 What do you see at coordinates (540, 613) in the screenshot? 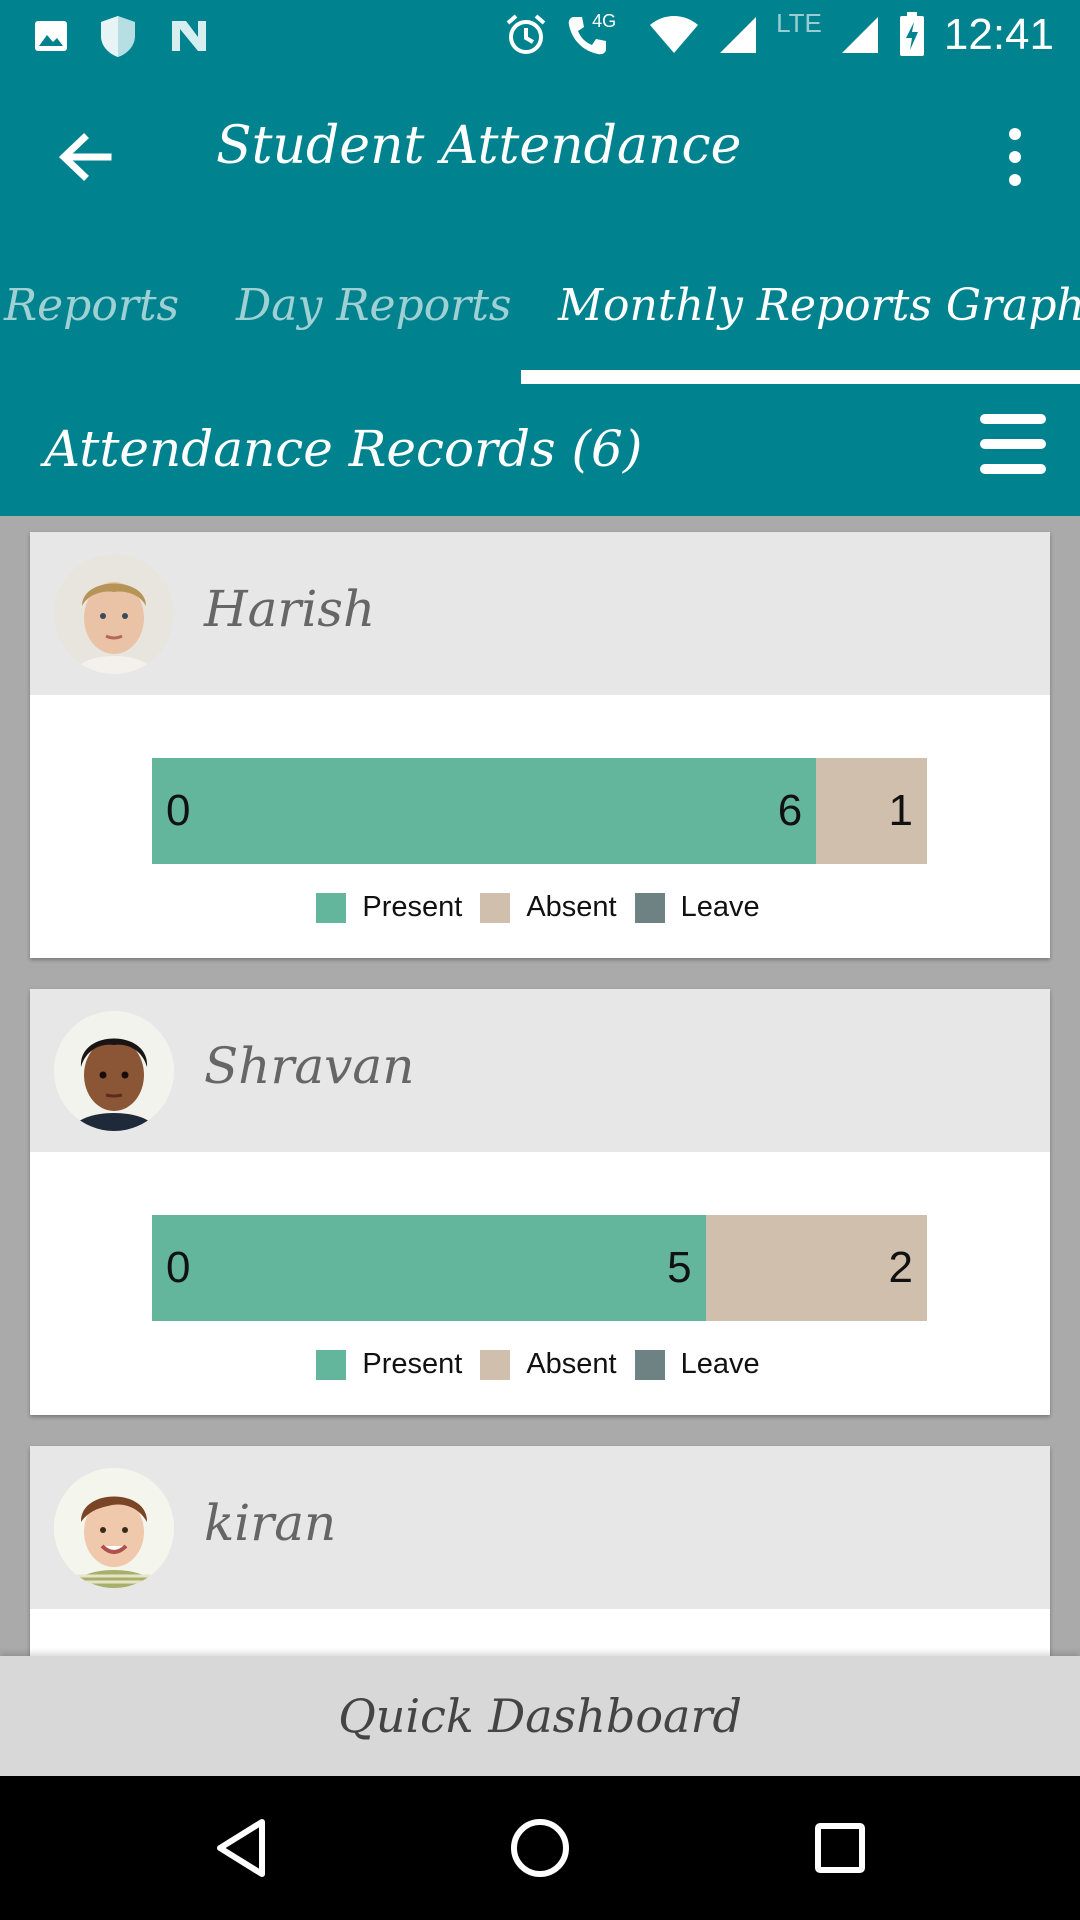
I see `student-card-header: Harish` at bounding box center [540, 613].